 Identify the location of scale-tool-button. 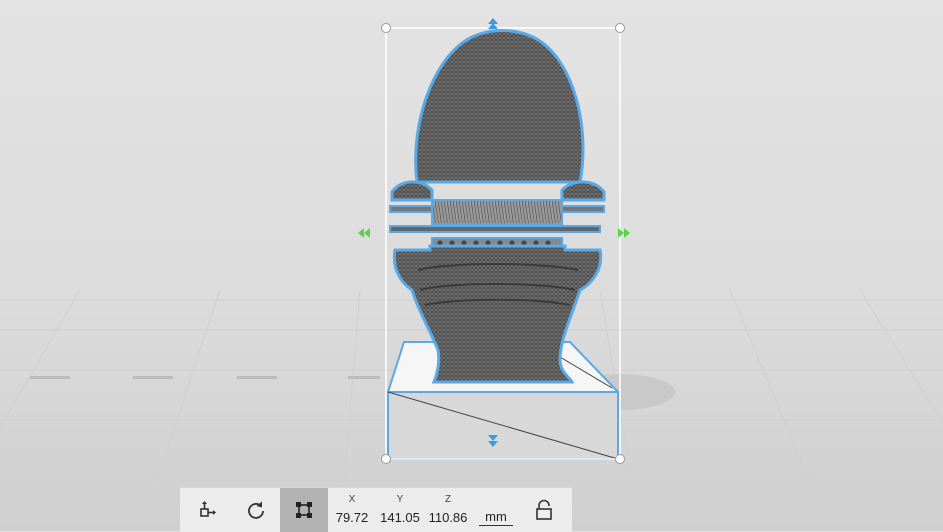
(304, 510).